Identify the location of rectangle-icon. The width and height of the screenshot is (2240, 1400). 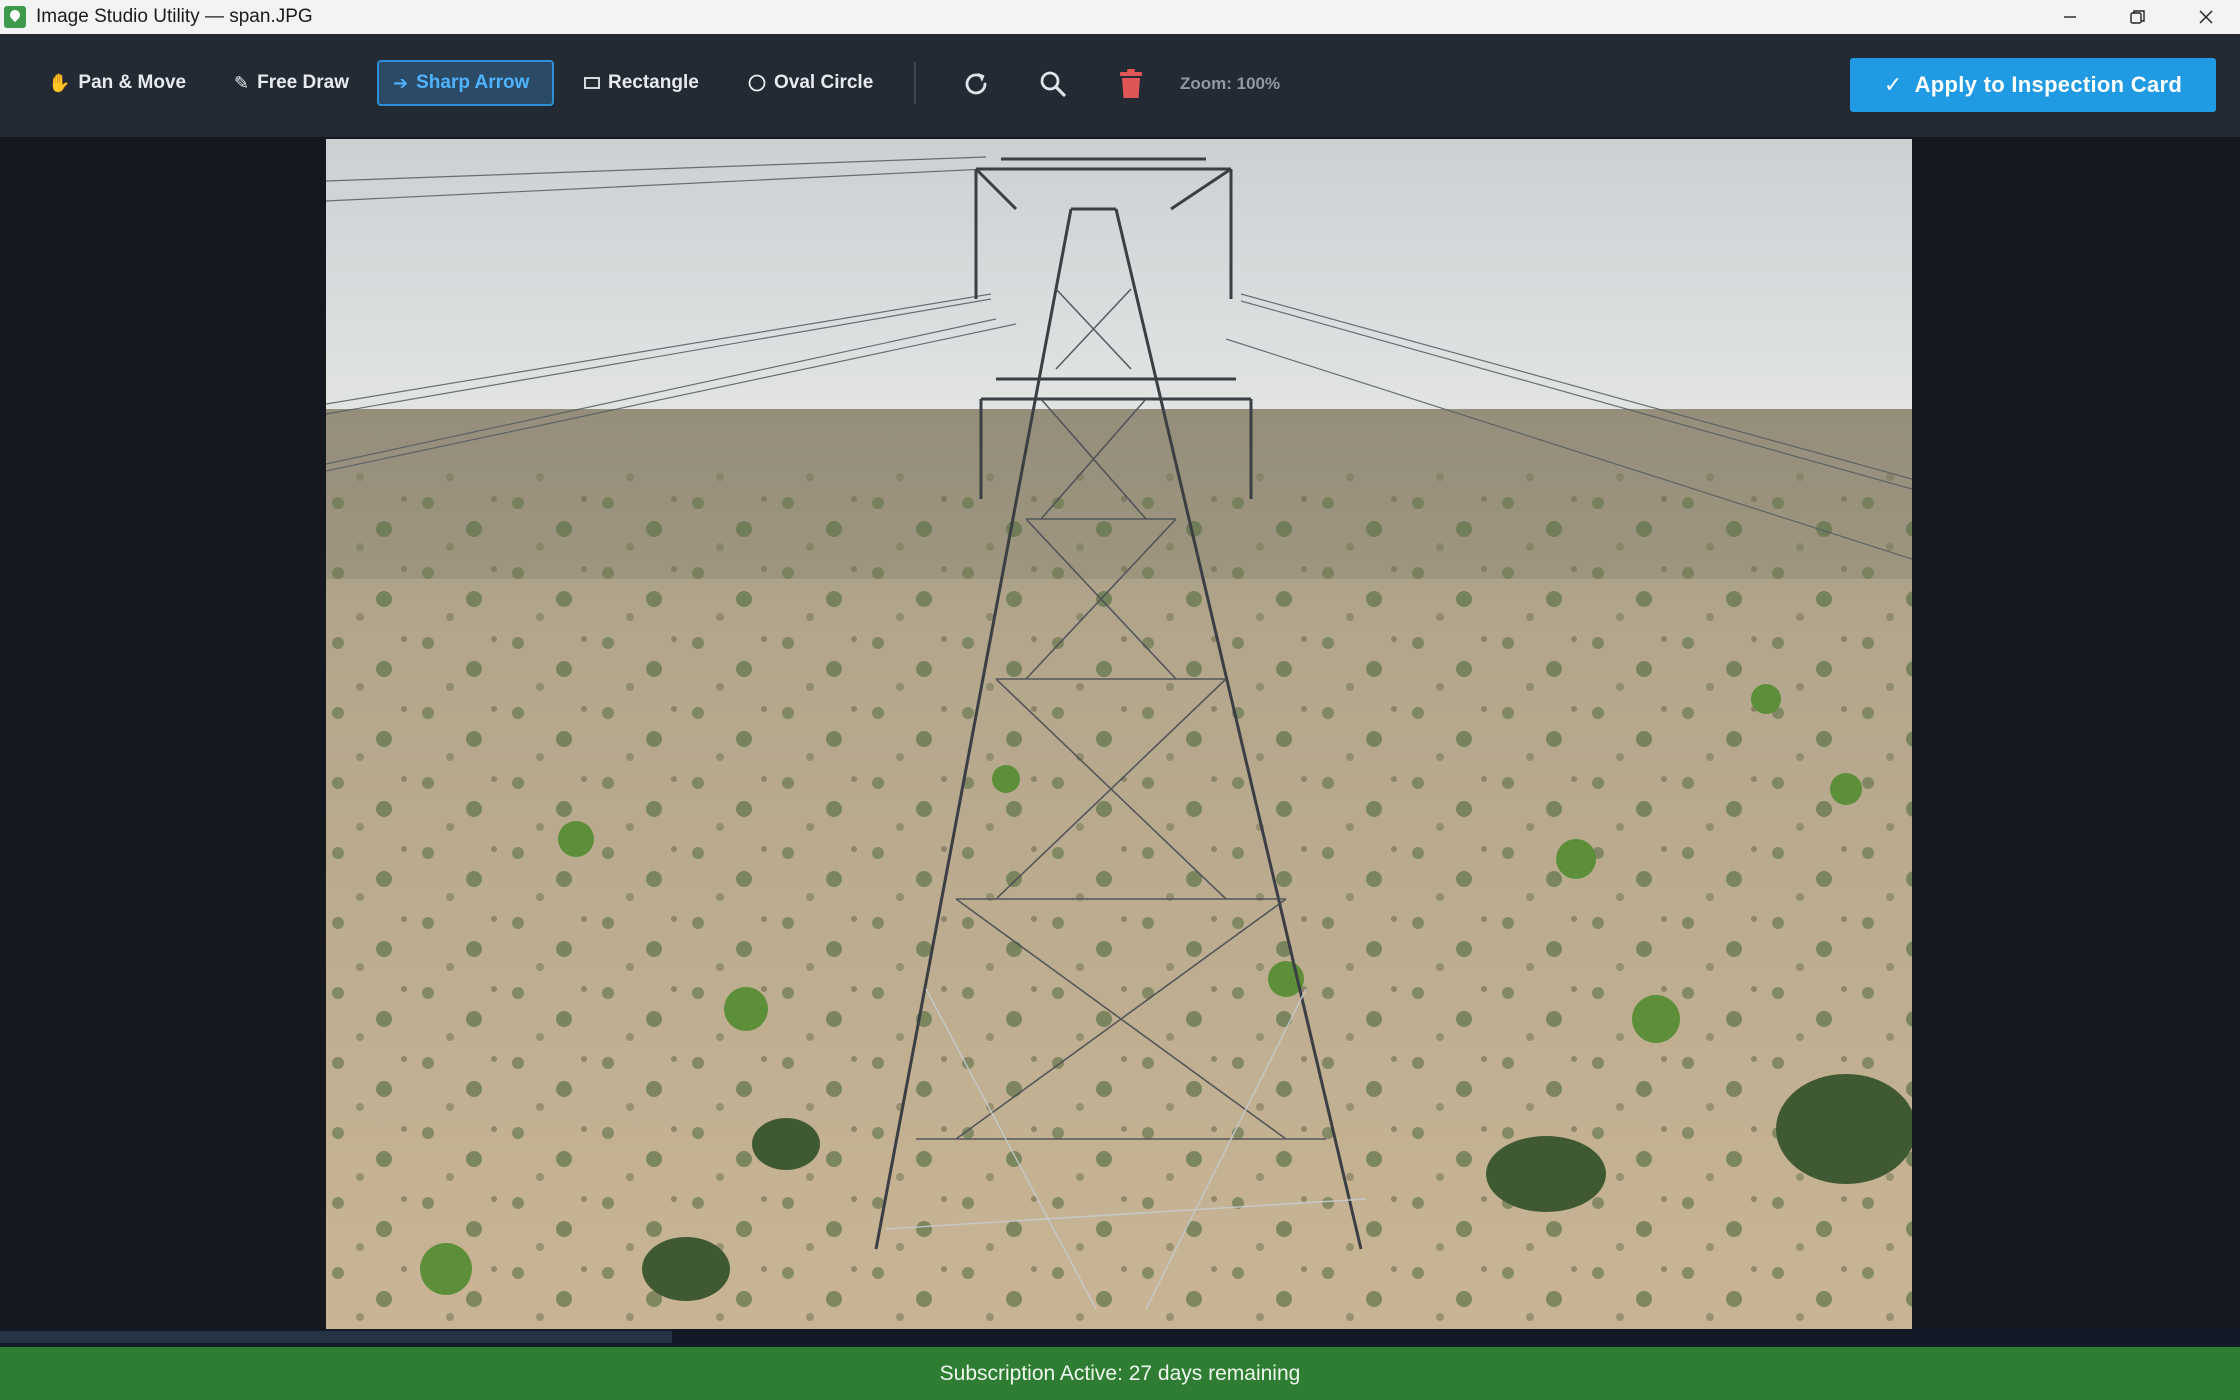
(592, 83).